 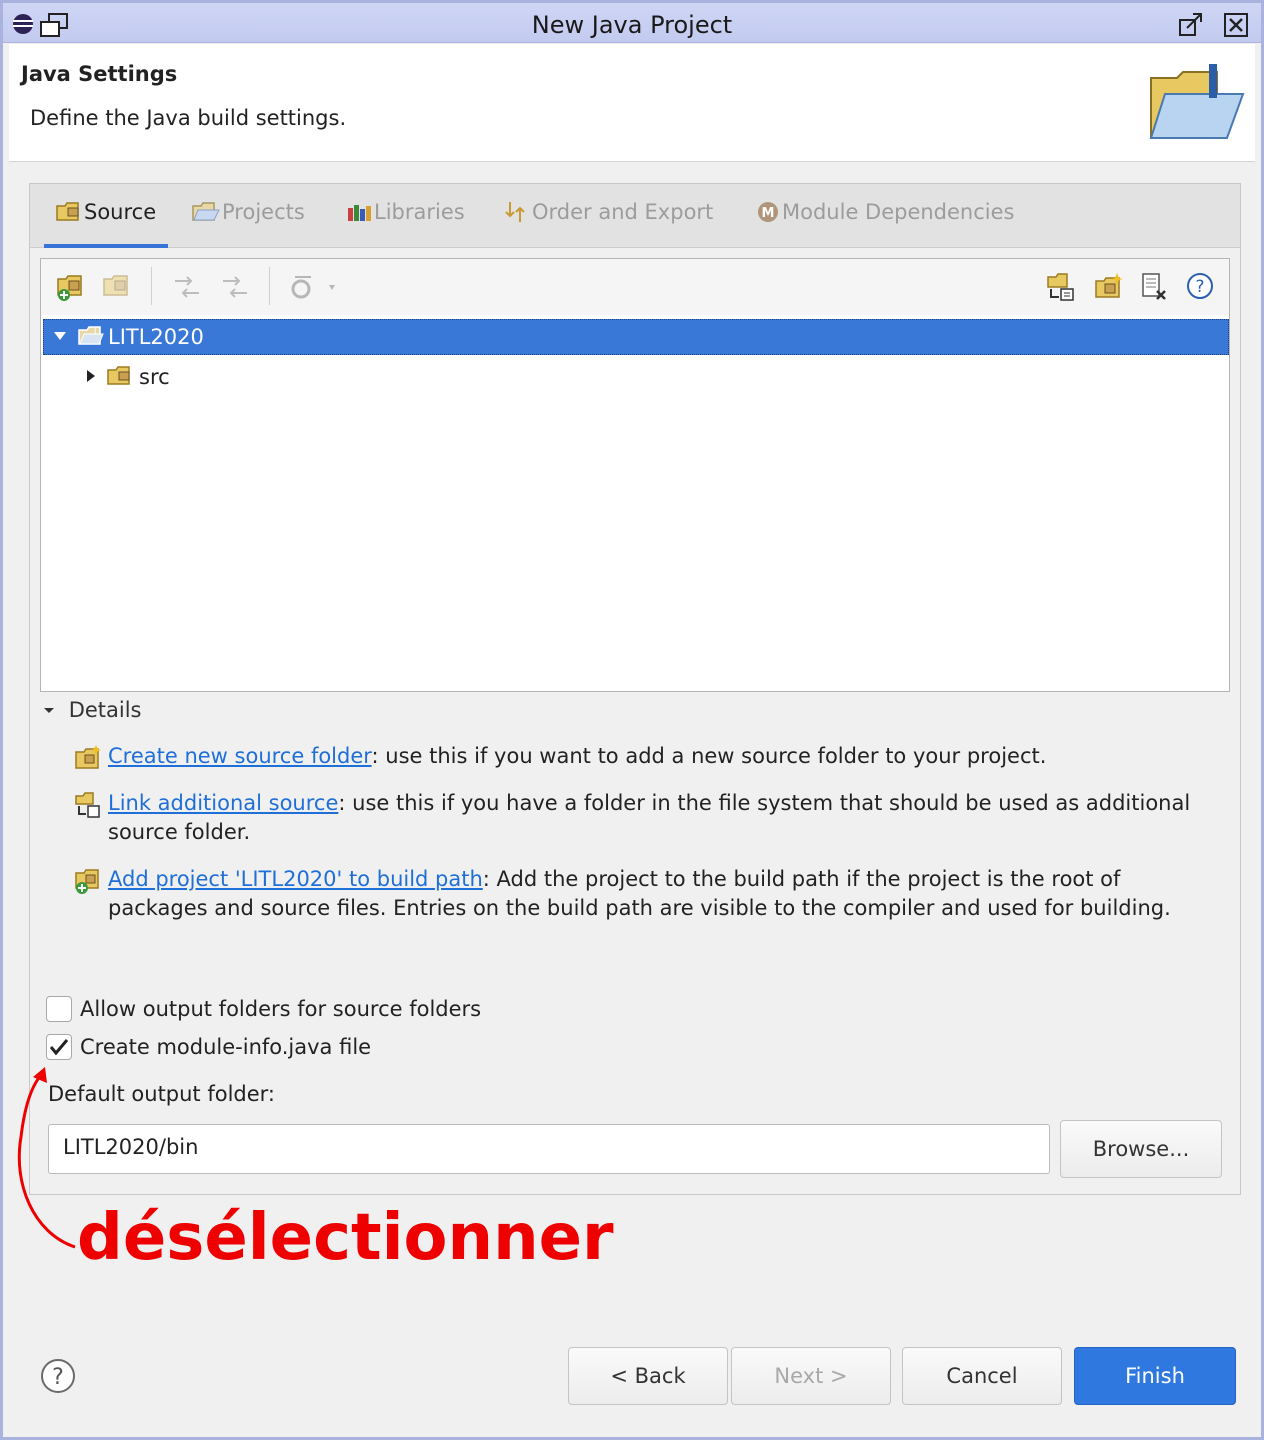 What do you see at coordinates (187, 289) in the screenshot?
I see `include-filter-icon` at bounding box center [187, 289].